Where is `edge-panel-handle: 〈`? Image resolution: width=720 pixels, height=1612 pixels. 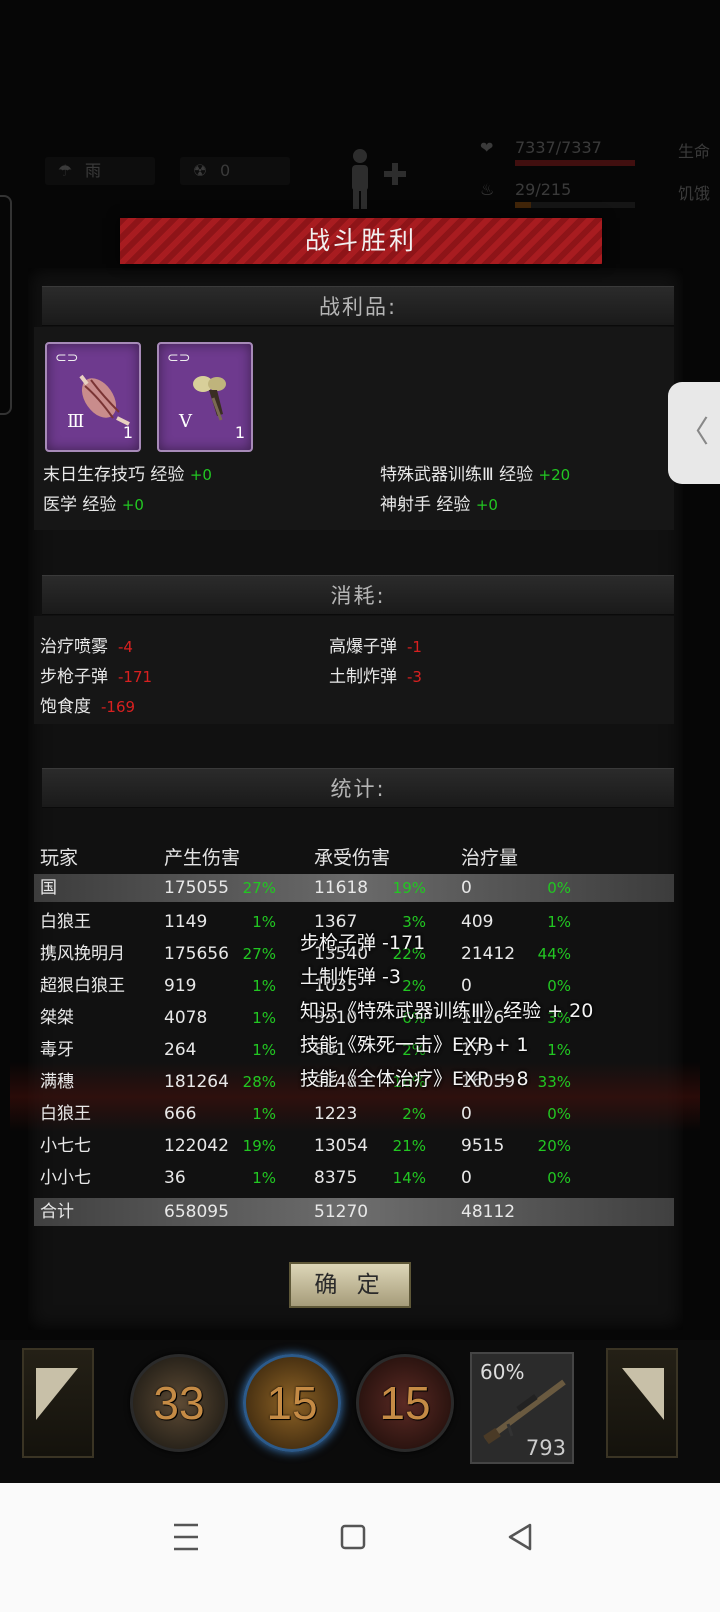 edge-panel-handle: 〈 is located at coordinates (694, 433).